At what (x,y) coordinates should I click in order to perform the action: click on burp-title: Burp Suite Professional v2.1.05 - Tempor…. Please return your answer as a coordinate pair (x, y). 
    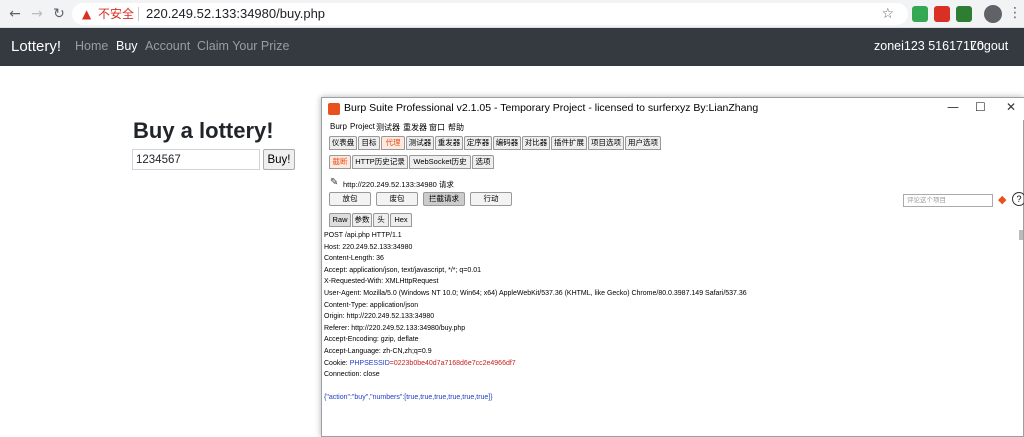
    Looking at the image, I should click on (551, 108).